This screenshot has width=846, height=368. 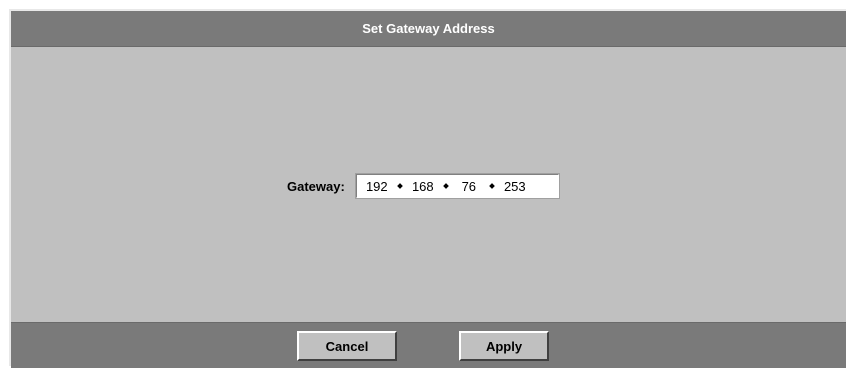 What do you see at coordinates (377, 186) in the screenshot?
I see `ip-octet-1: 192` at bounding box center [377, 186].